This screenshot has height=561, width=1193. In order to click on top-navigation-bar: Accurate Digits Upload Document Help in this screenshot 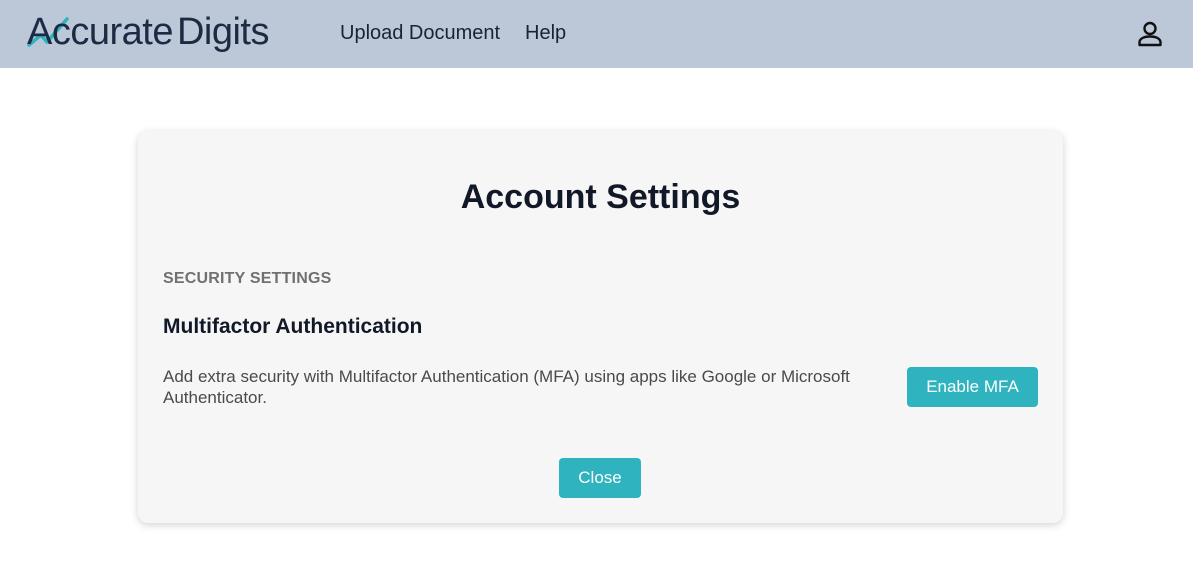, I will do `click(596, 34)`.